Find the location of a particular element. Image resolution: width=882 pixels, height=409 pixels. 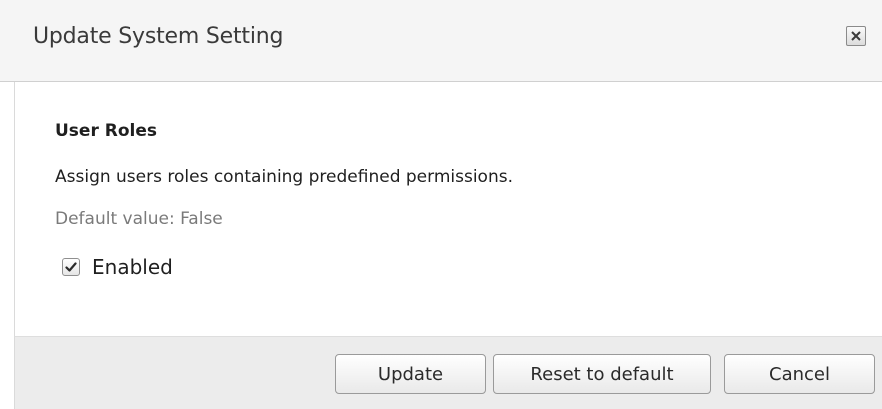

reset-to-default-button: Reset to default is located at coordinates (602, 374).